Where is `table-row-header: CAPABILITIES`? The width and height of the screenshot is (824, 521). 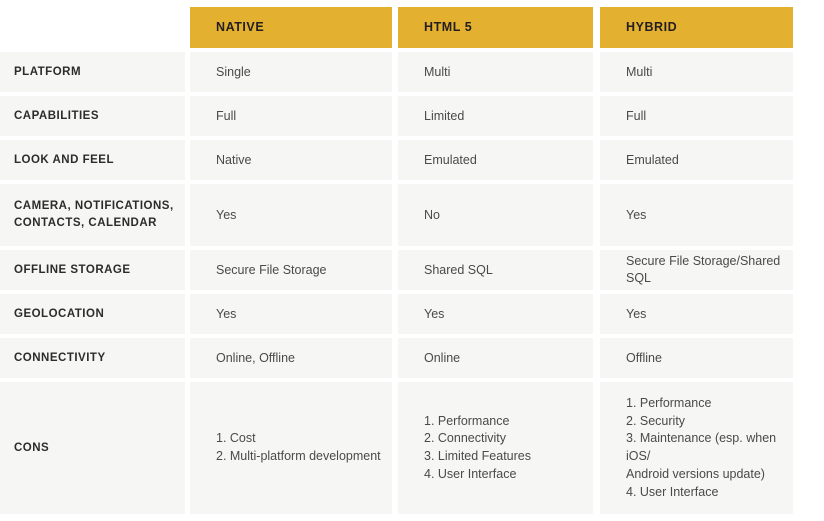
table-row-header: CAPABILITIES is located at coordinates (92, 116).